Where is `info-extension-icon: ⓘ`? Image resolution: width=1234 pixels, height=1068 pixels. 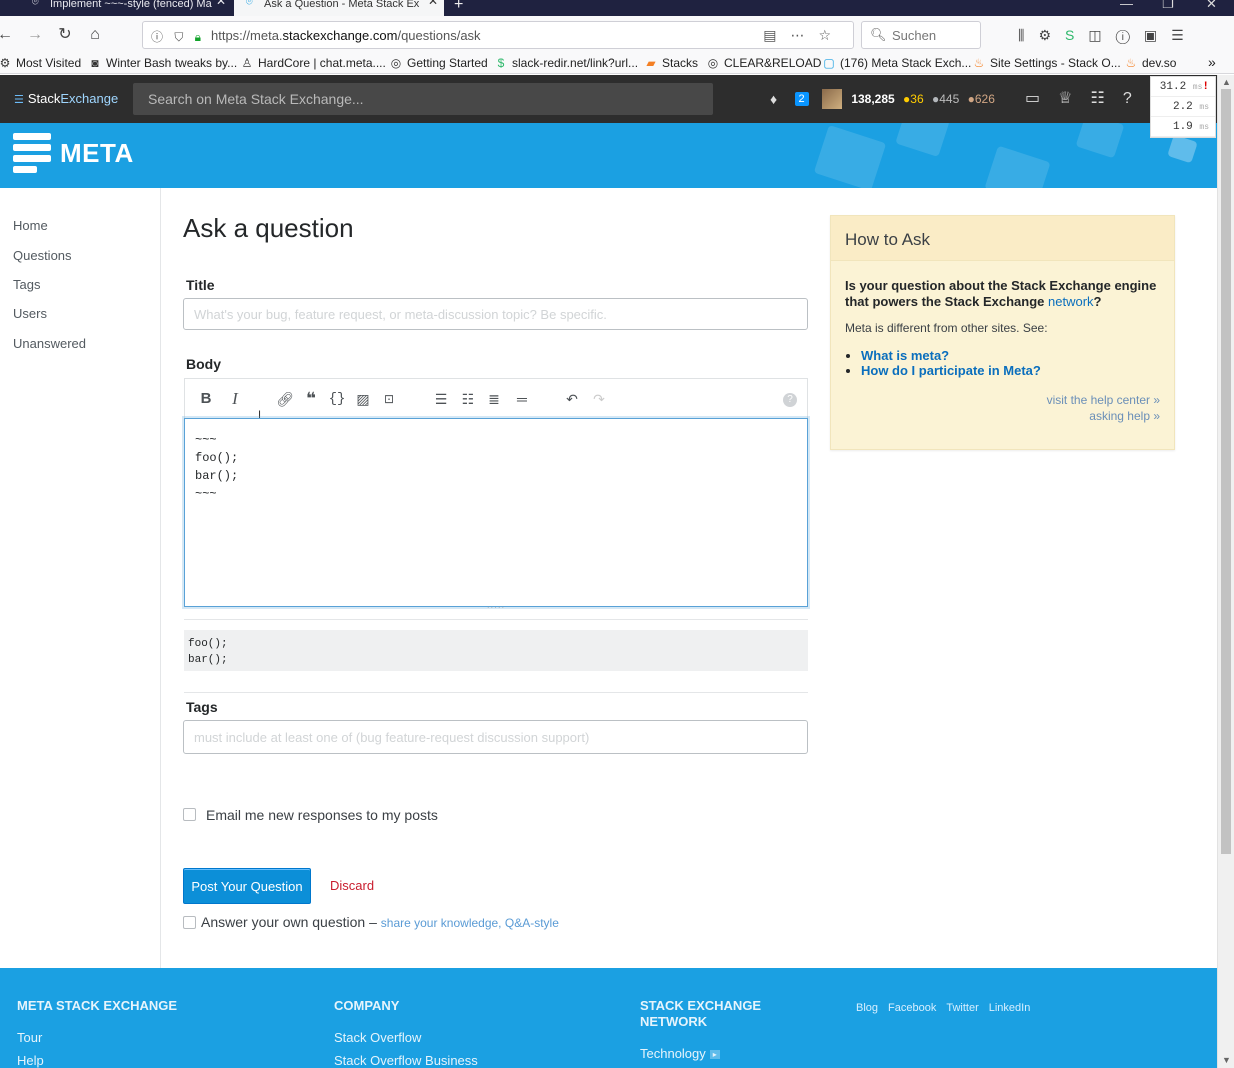
info-extension-icon: ⓘ is located at coordinates (1130, 35).